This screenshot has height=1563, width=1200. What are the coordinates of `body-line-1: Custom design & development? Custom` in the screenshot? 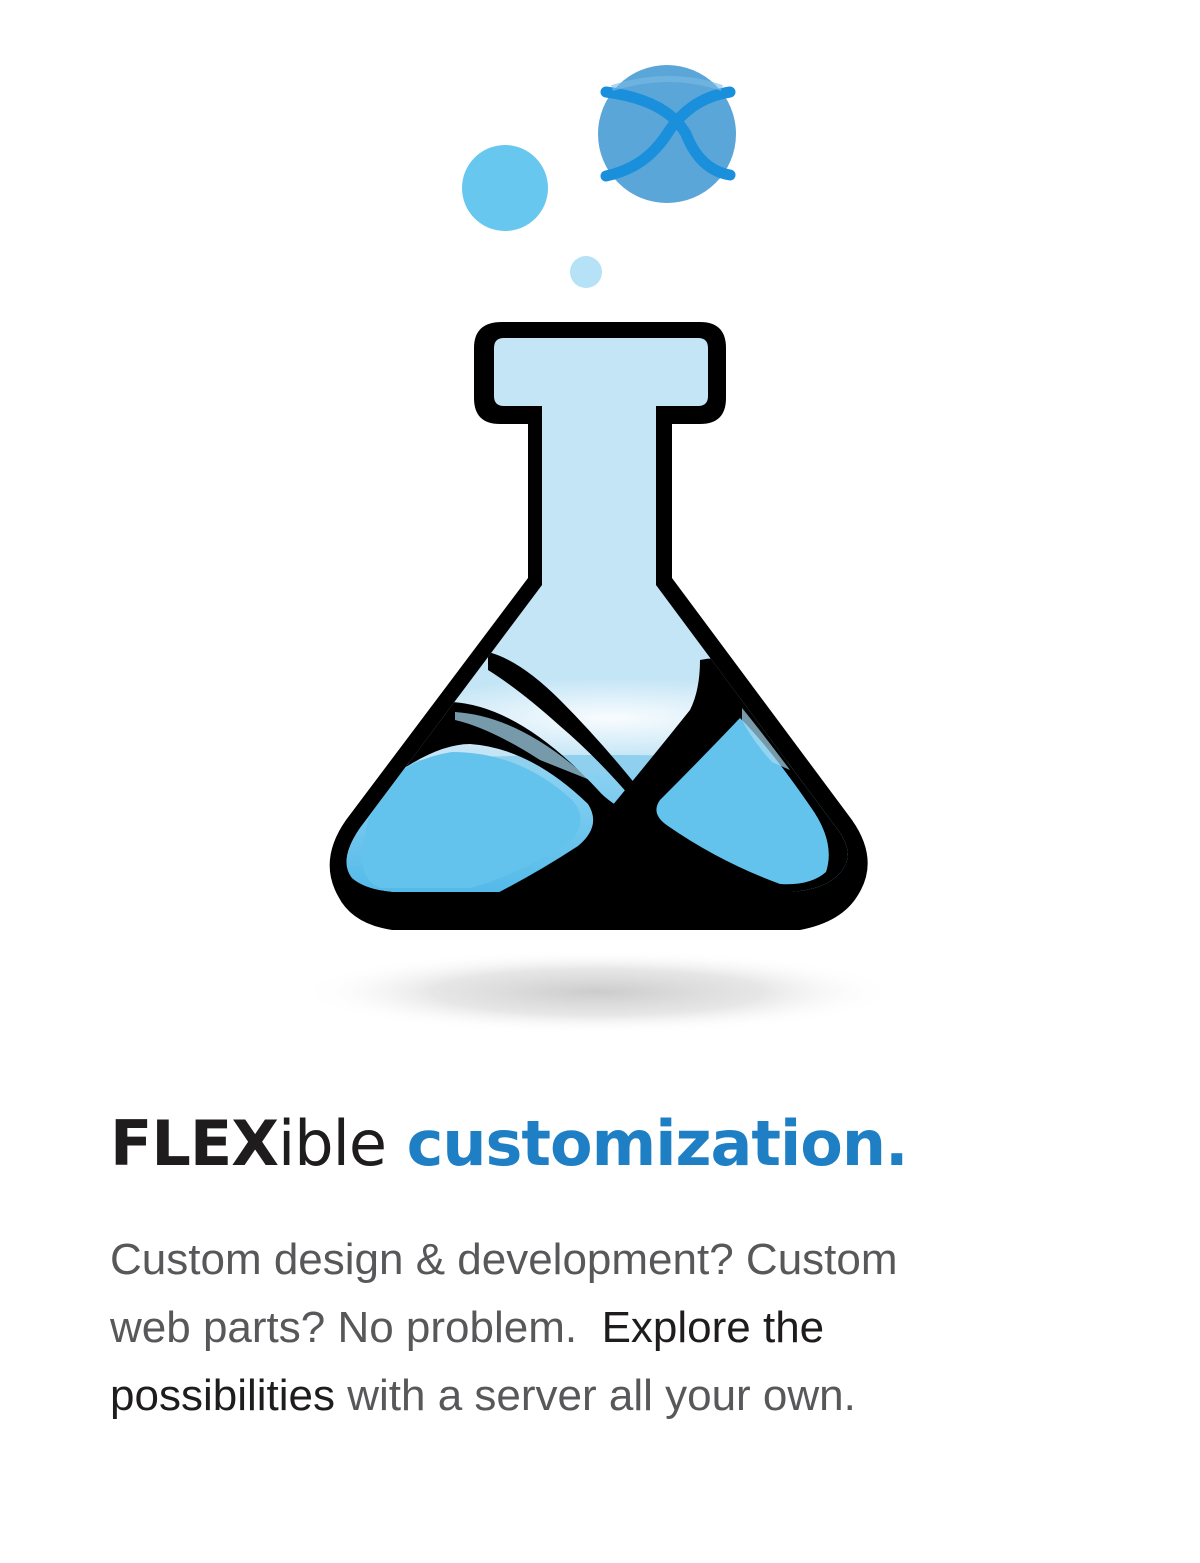 It's located at (504, 1259).